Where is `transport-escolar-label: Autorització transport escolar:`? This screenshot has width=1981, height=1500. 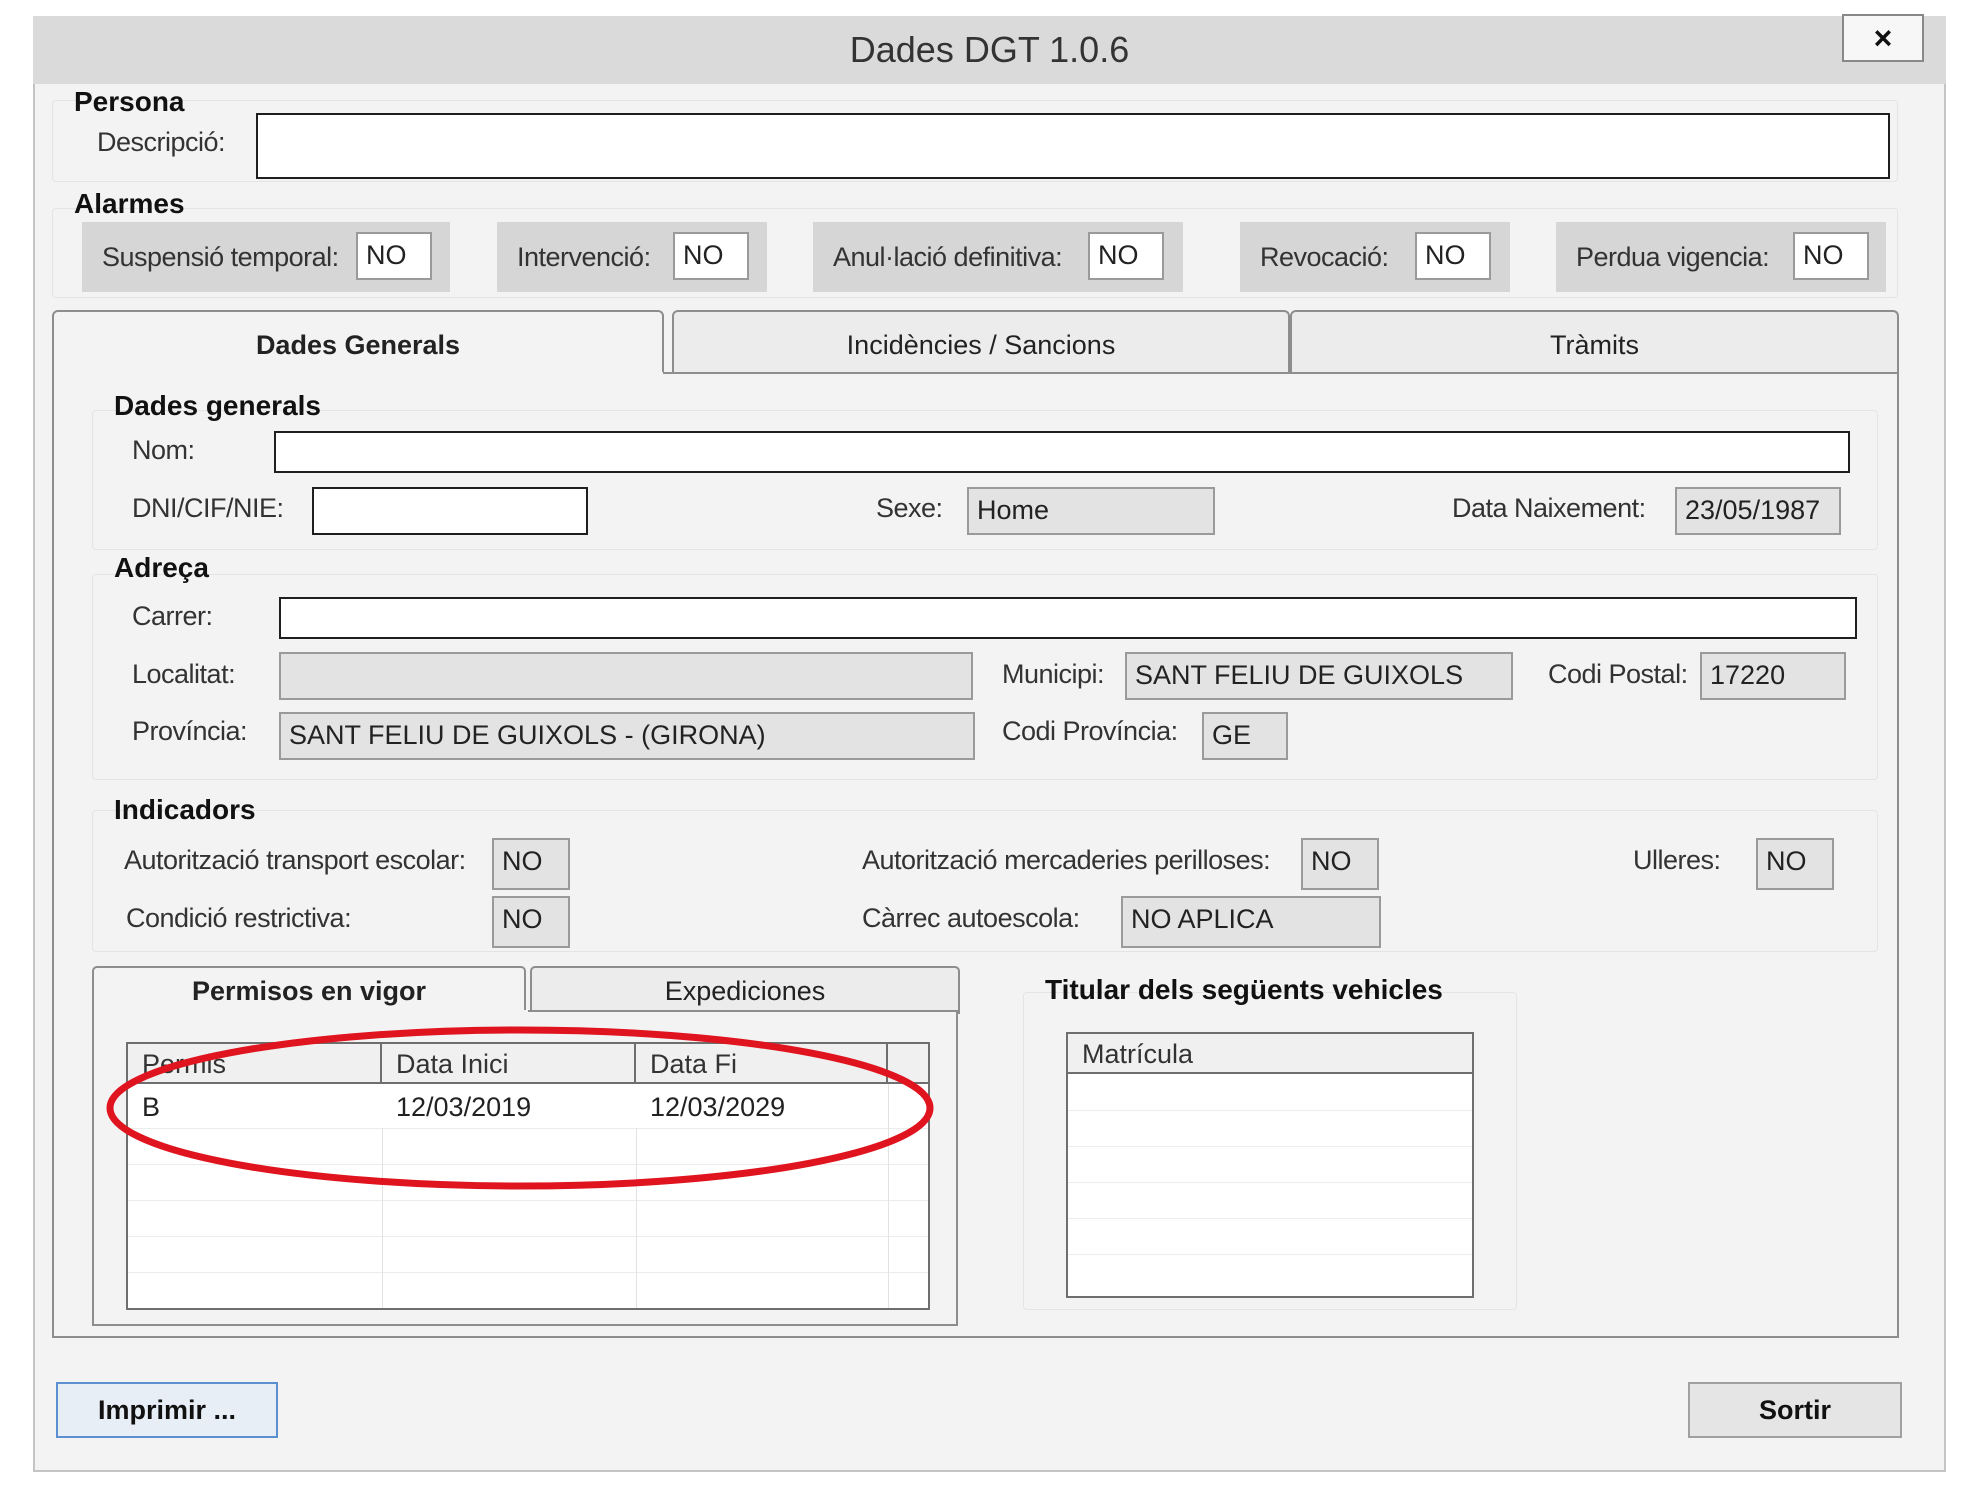 transport-escolar-label: Autorització transport escolar: is located at coordinates (295, 860).